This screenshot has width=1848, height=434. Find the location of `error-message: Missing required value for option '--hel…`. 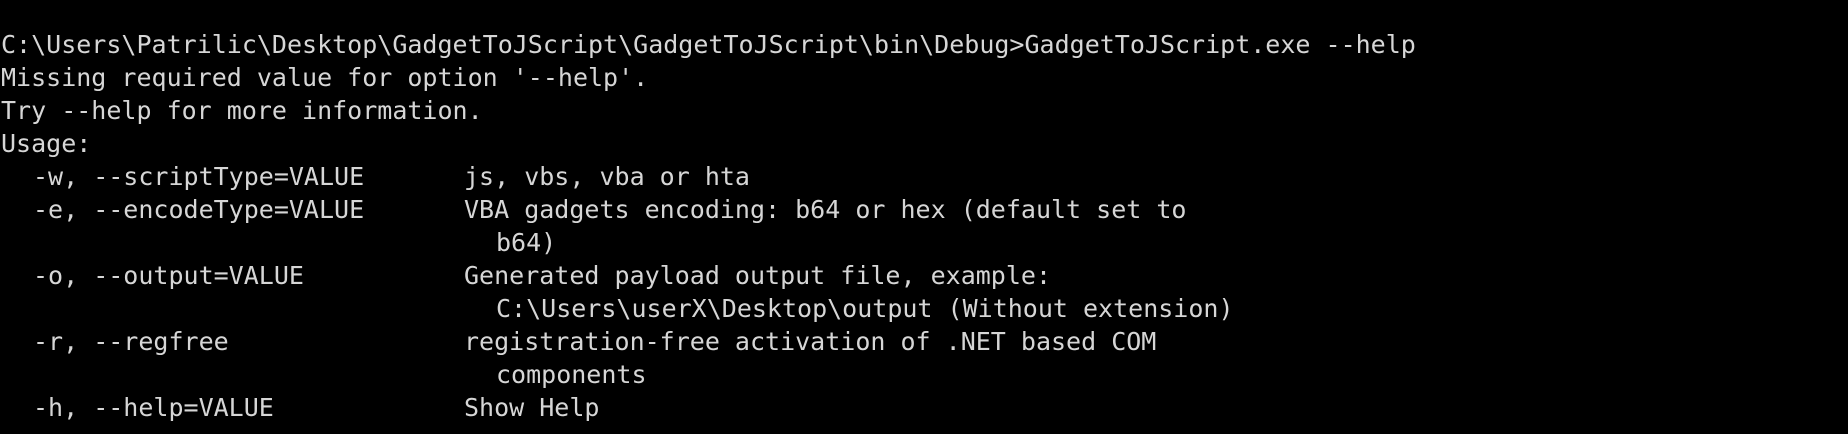

error-message: Missing required value for option '--hel… is located at coordinates (325, 77).